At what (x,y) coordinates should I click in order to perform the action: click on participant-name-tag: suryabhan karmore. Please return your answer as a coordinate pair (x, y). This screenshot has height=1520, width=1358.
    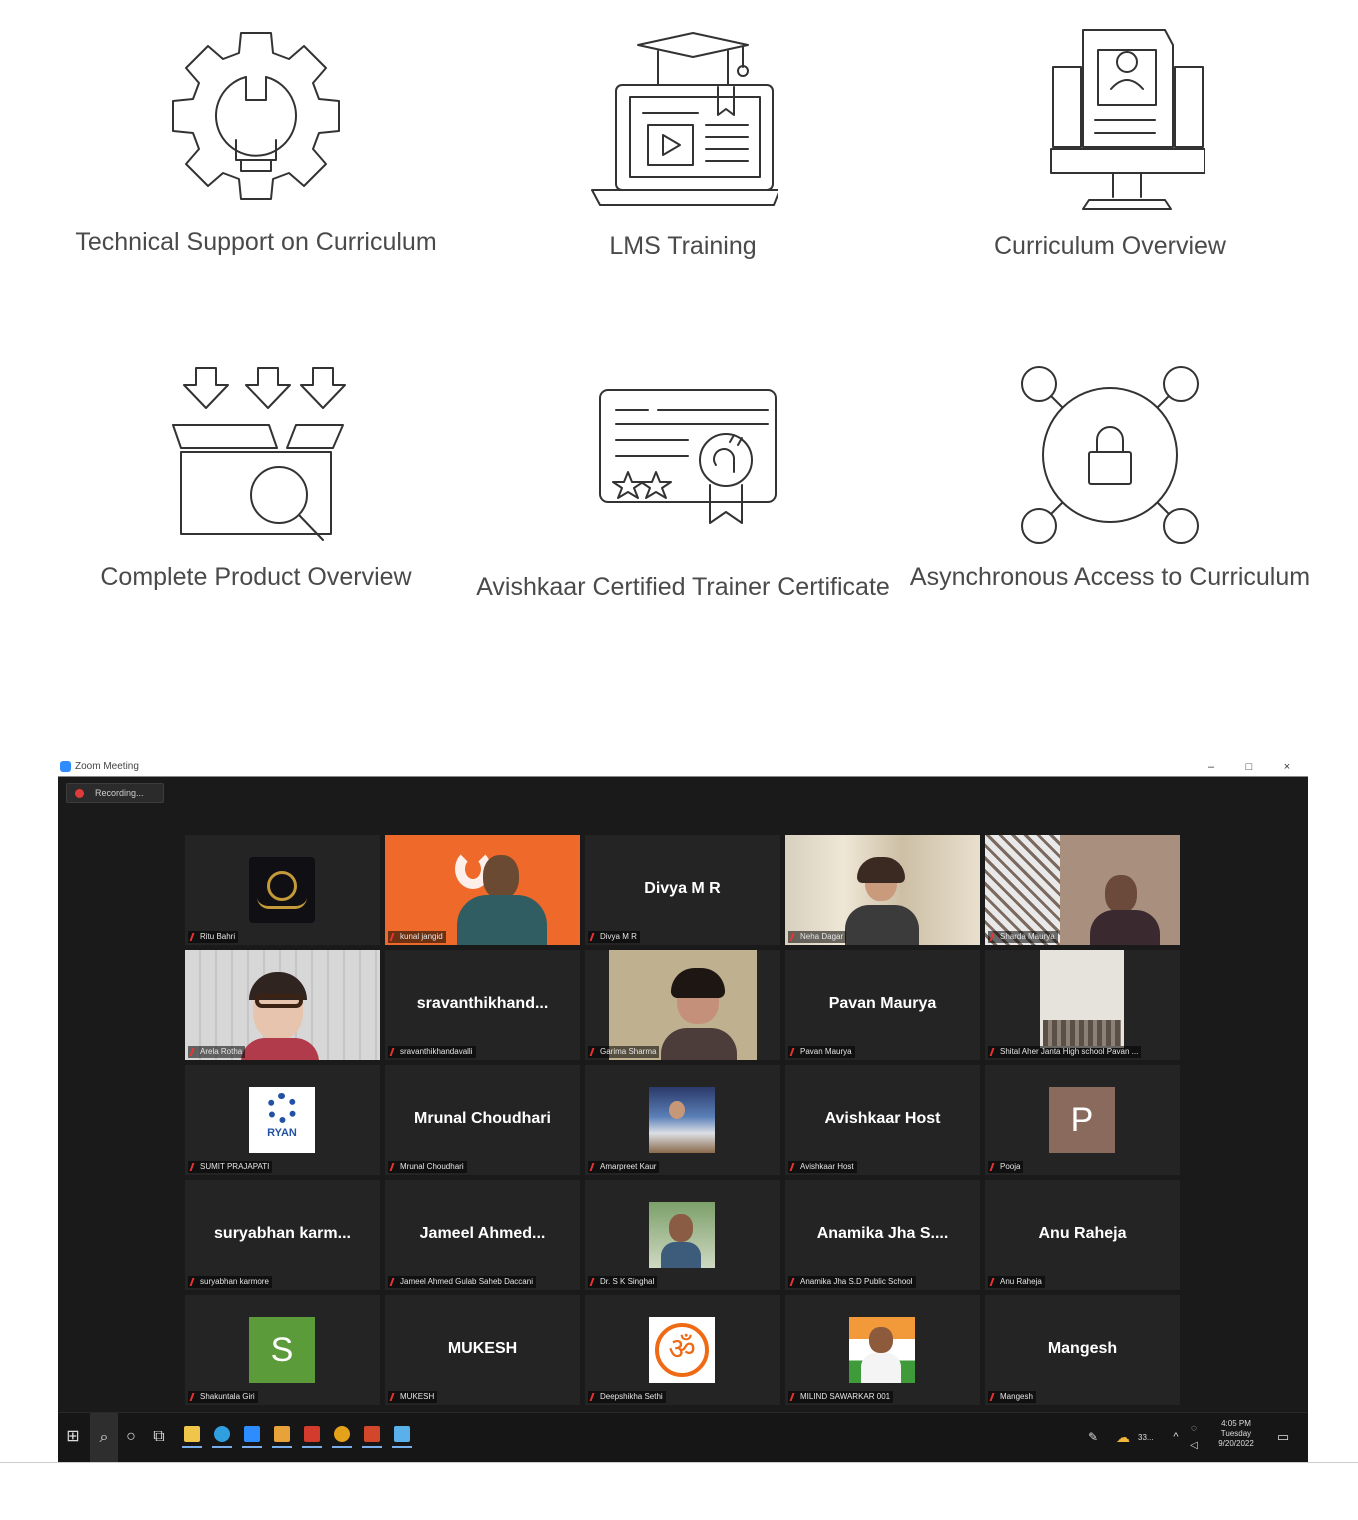
    Looking at the image, I should click on (230, 1282).